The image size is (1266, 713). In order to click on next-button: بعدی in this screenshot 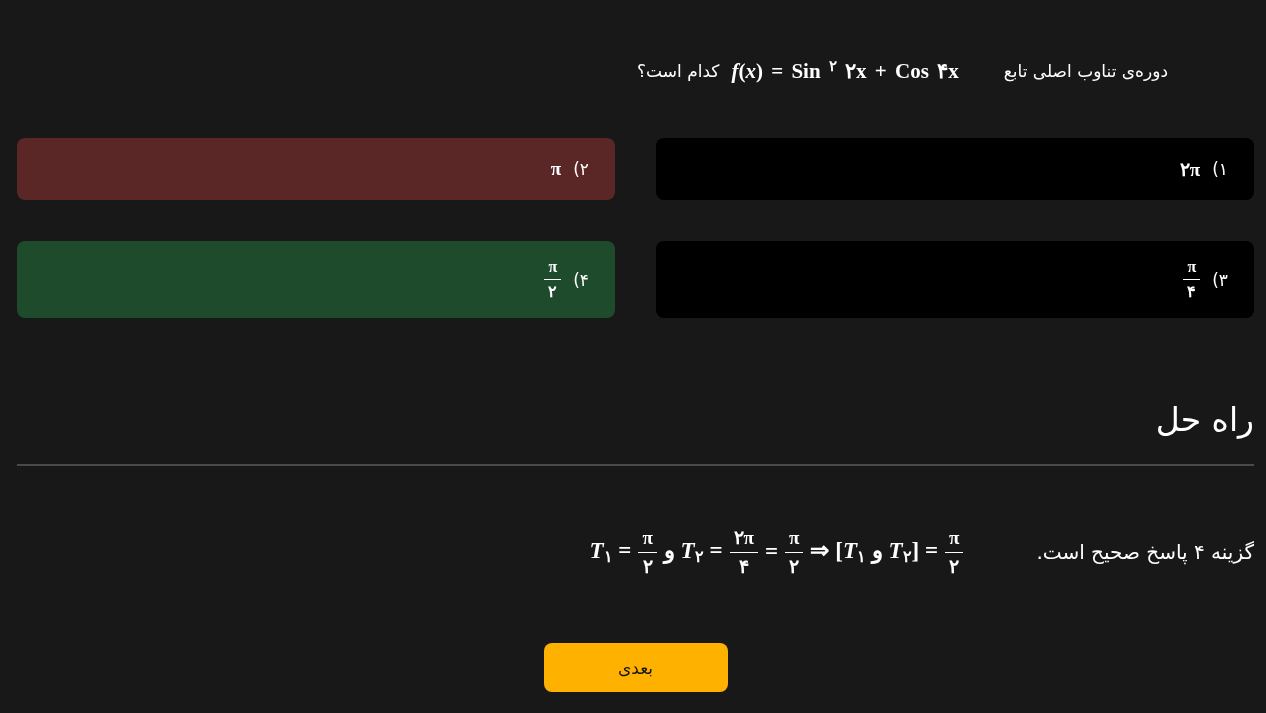, I will do `click(635, 667)`.